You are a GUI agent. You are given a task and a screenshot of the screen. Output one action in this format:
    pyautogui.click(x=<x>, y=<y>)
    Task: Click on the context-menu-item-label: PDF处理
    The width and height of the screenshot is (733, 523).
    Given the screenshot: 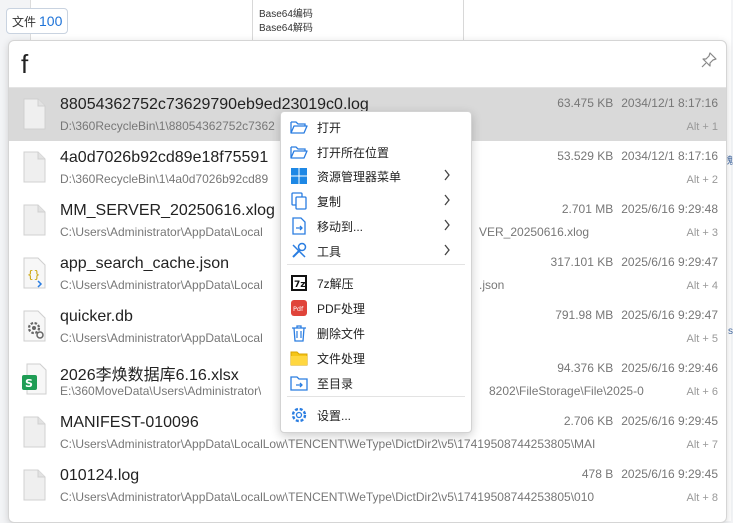 What is the action you would take?
    pyautogui.click(x=341, y=308)
    